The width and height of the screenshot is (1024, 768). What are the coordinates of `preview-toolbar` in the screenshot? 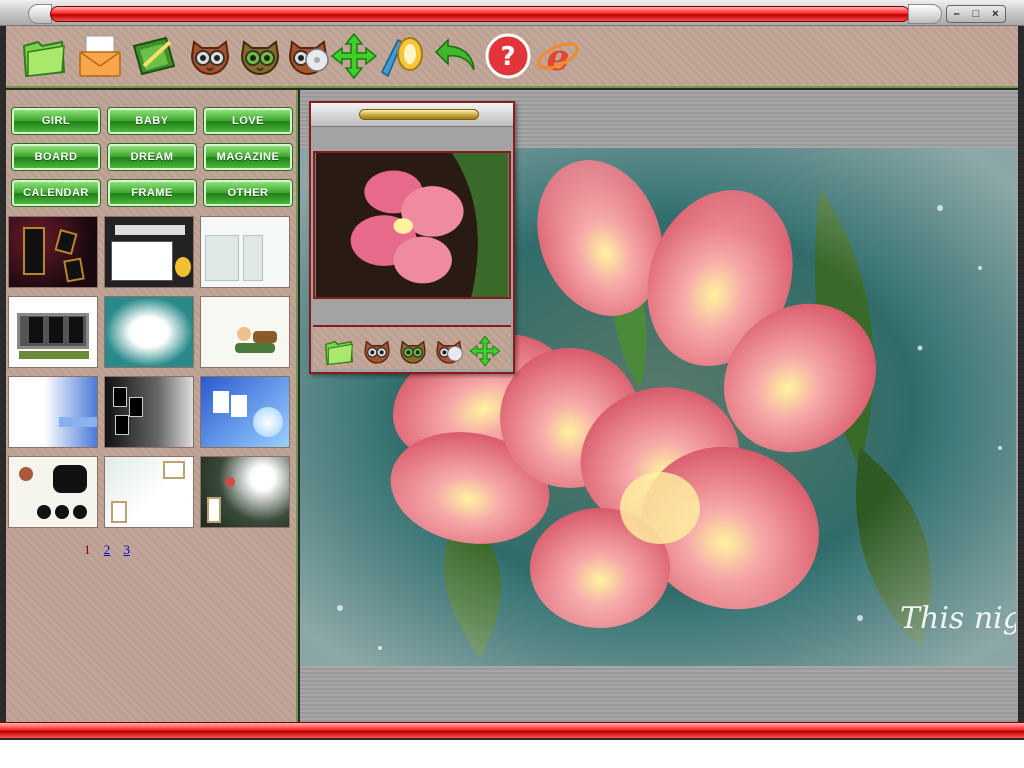 It's located at (412, 347).